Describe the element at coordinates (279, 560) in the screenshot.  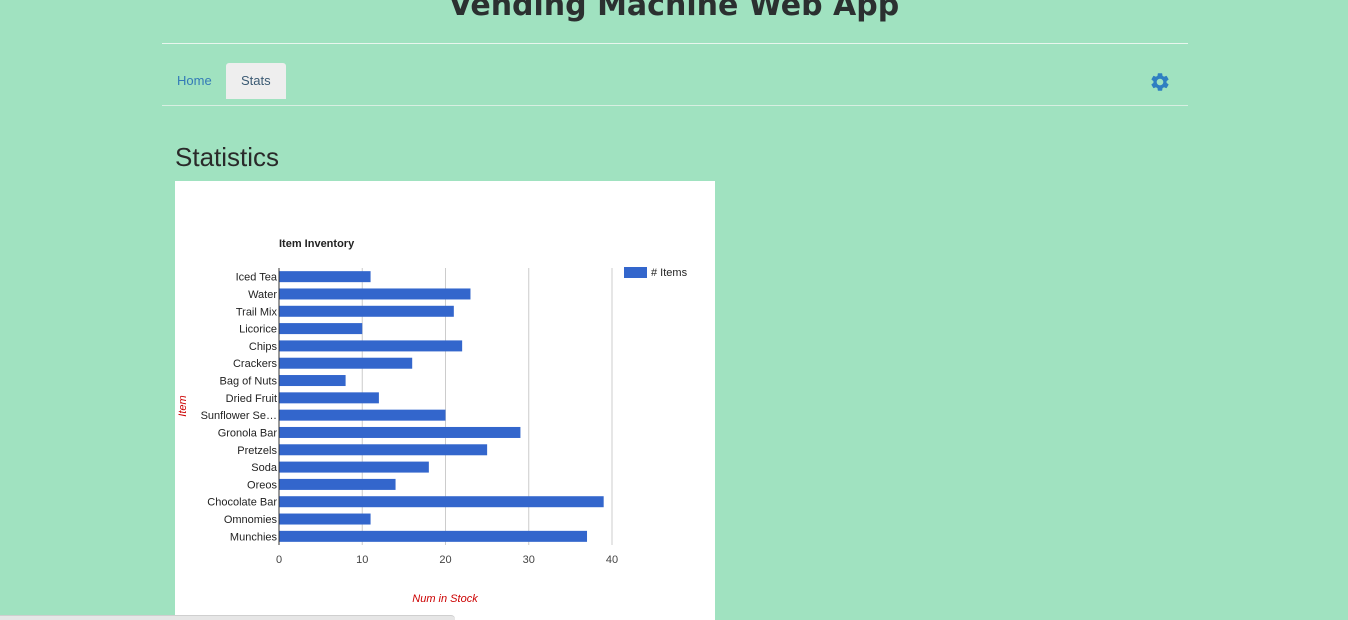
I see `x-tick-label: 0` at that location.